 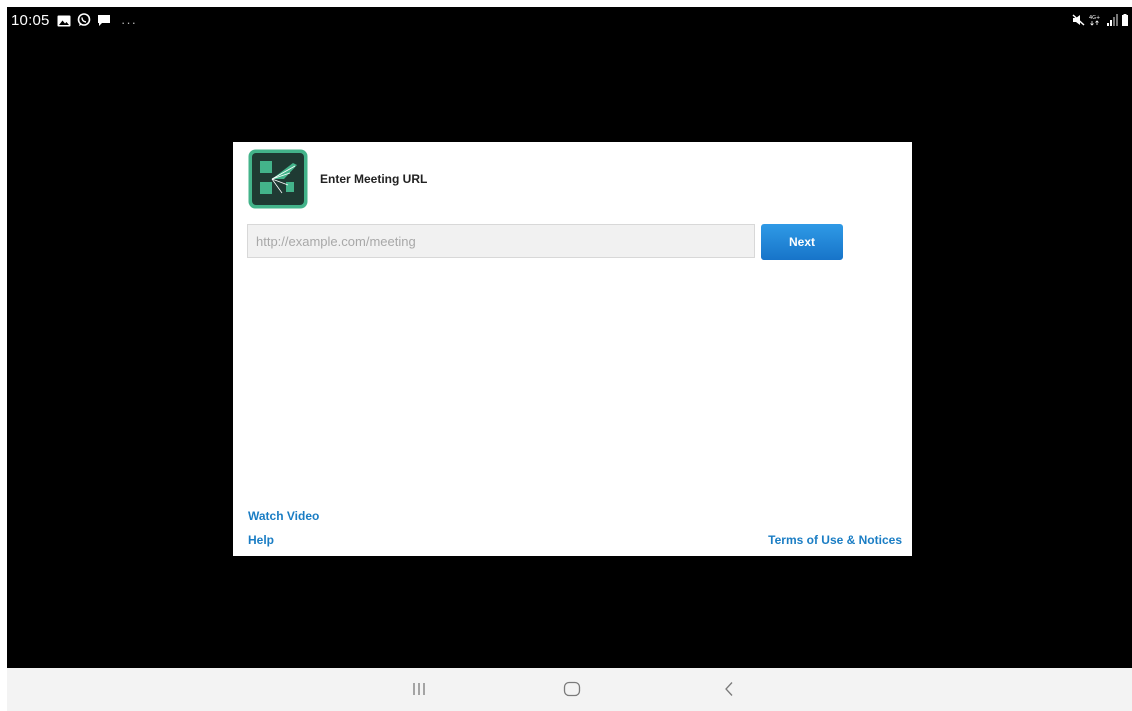 What do you see at coordinates (129, 22) in the screenshot?
I see `more-notifications-icon: ···` at bounding box center [129, 22].